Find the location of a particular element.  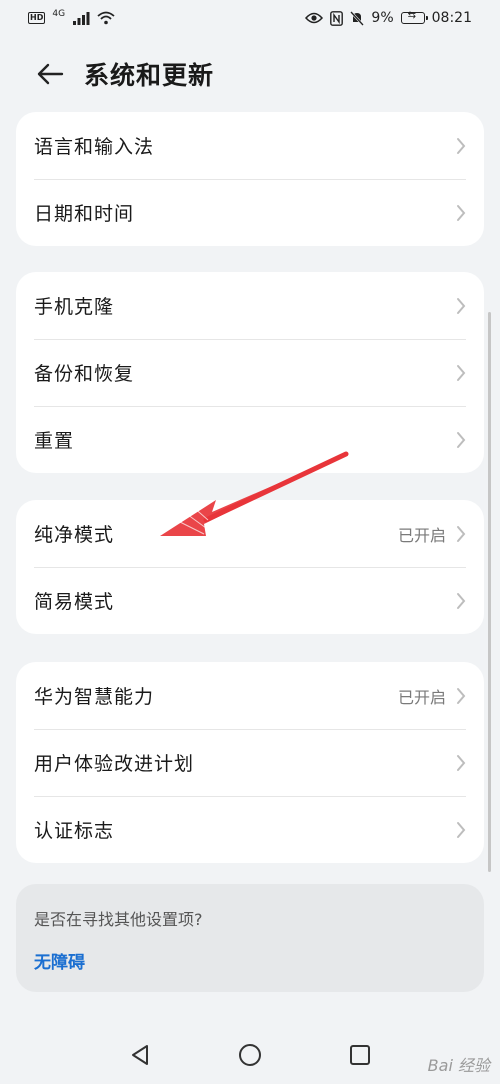

battery-percent: 9% is located at coordinates (382, 18).